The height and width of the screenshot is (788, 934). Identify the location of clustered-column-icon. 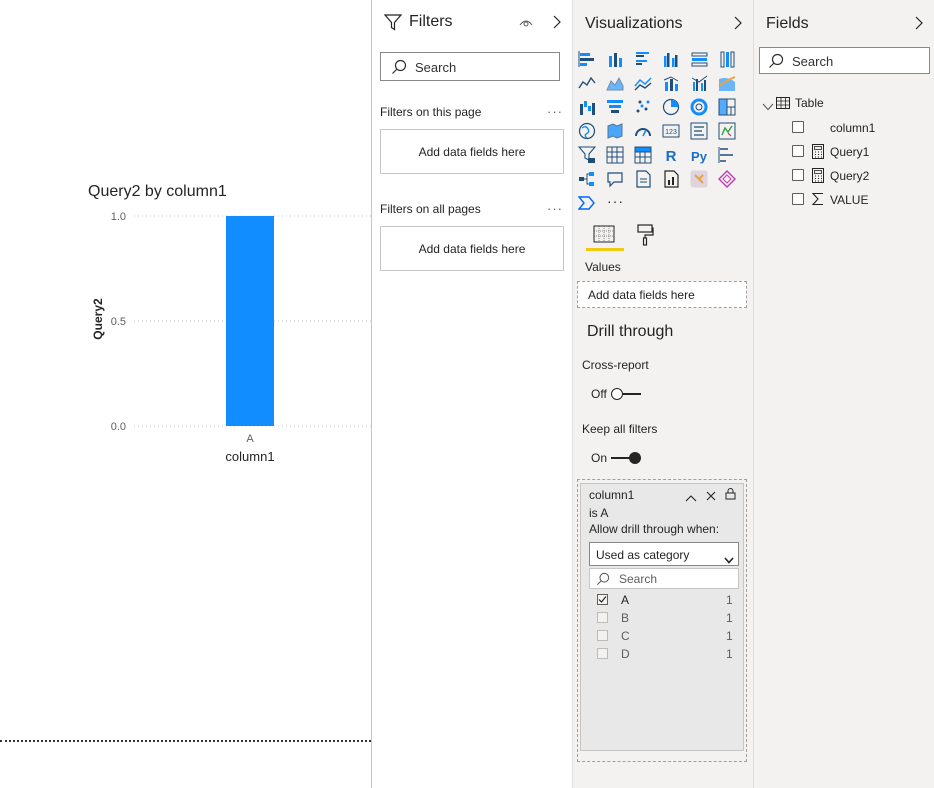
(671, 59).